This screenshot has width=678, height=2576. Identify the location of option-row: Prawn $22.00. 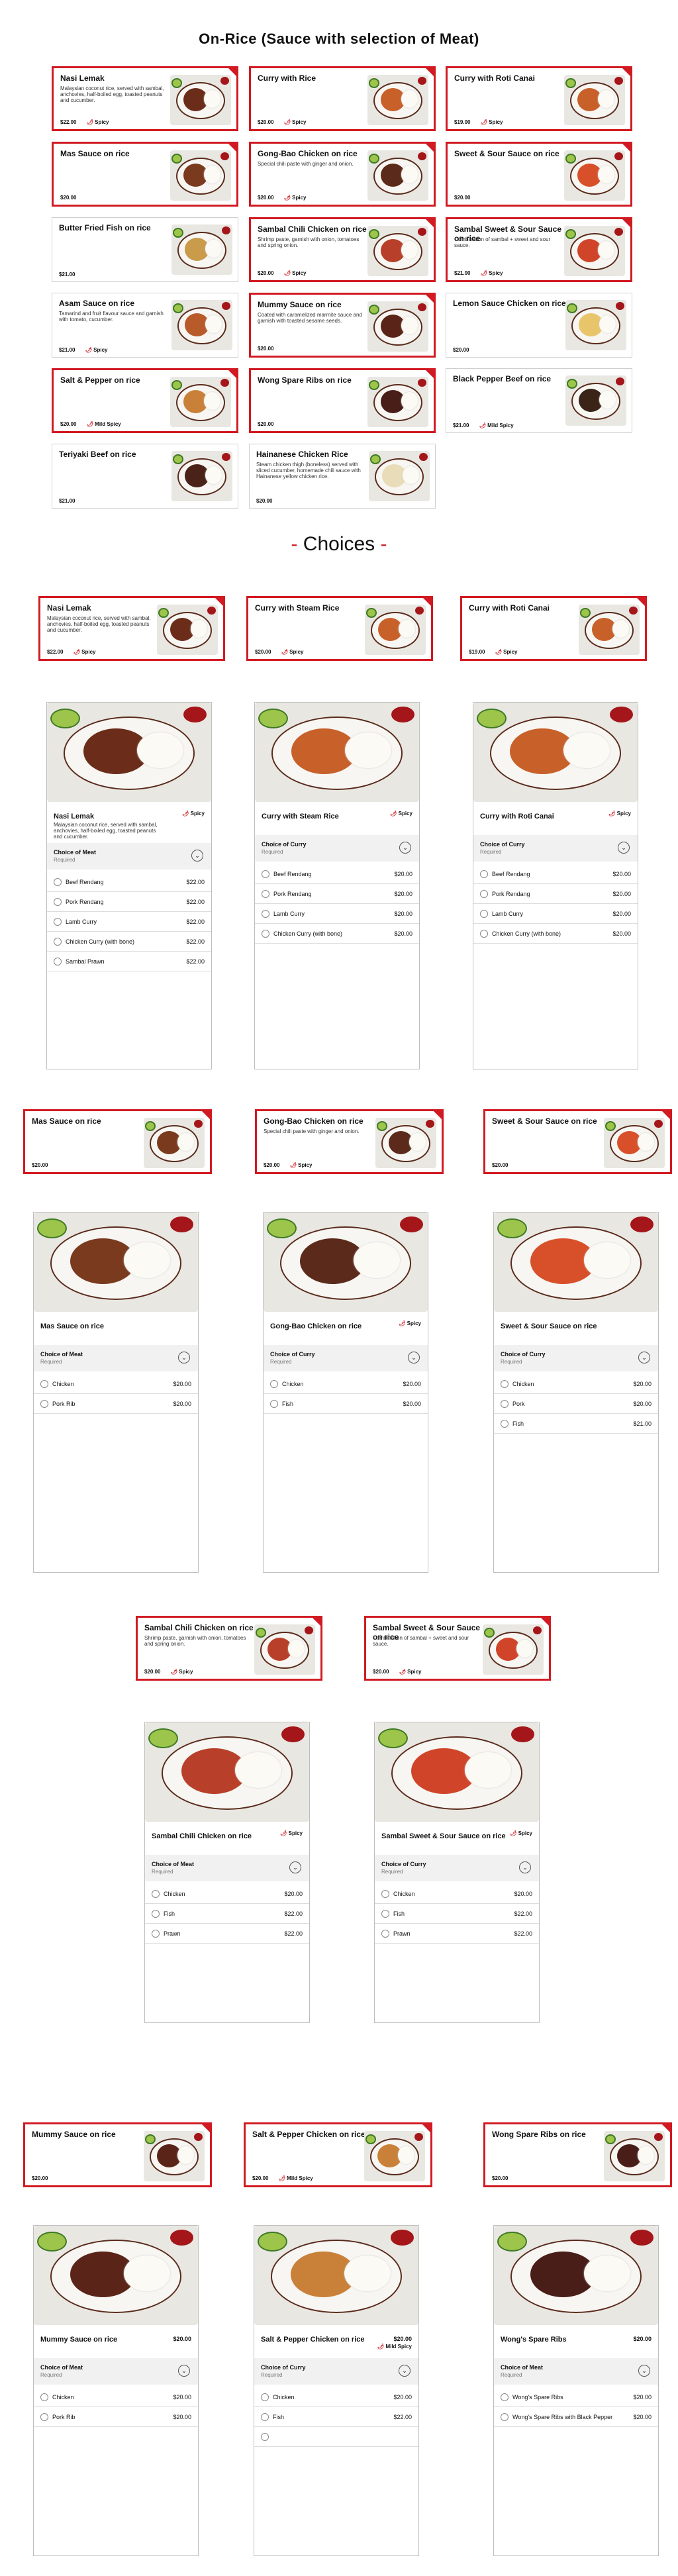
(457, 1934).